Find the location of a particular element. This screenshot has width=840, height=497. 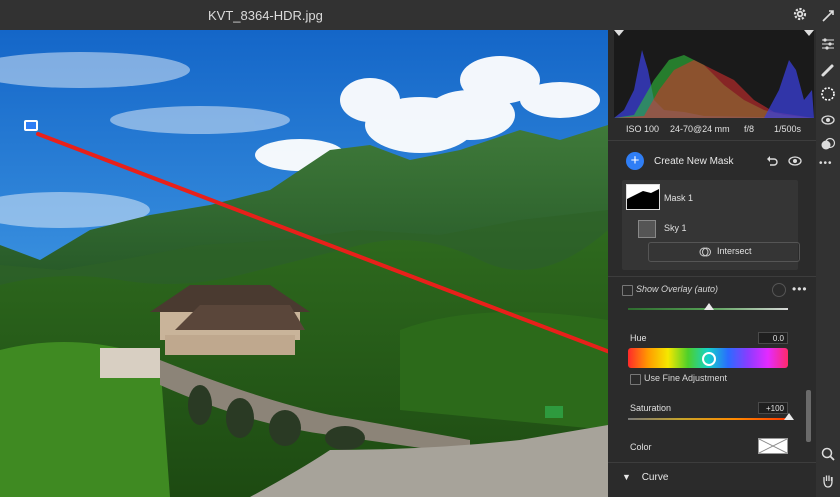

overlay-color-button is located at coordinates (779, 290).